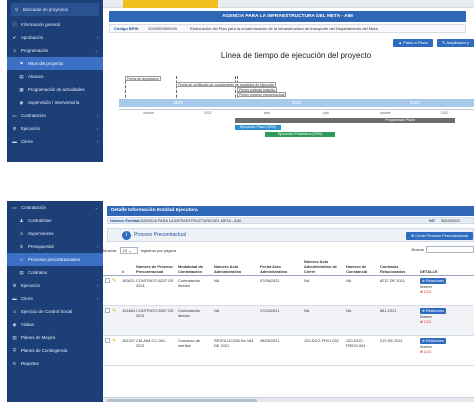 This screenshot has width=474, height=402. I want to click on sidebar-item: $ Presupuestal ‹, so click(55, 246).